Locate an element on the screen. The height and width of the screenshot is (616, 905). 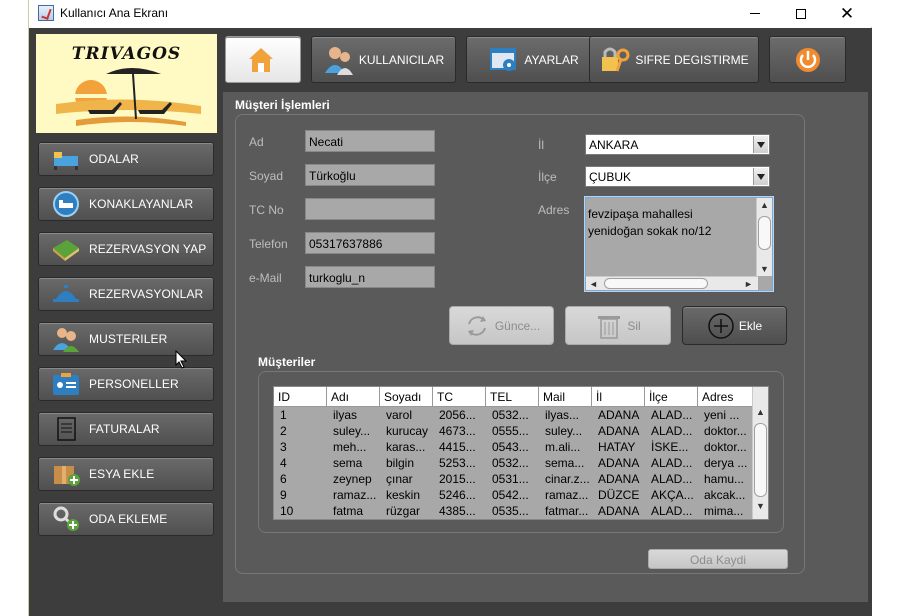
table-header: ID Adı Soyadı TC TEL Mail İl İlçe Adres is located at coordinates (514, 397).